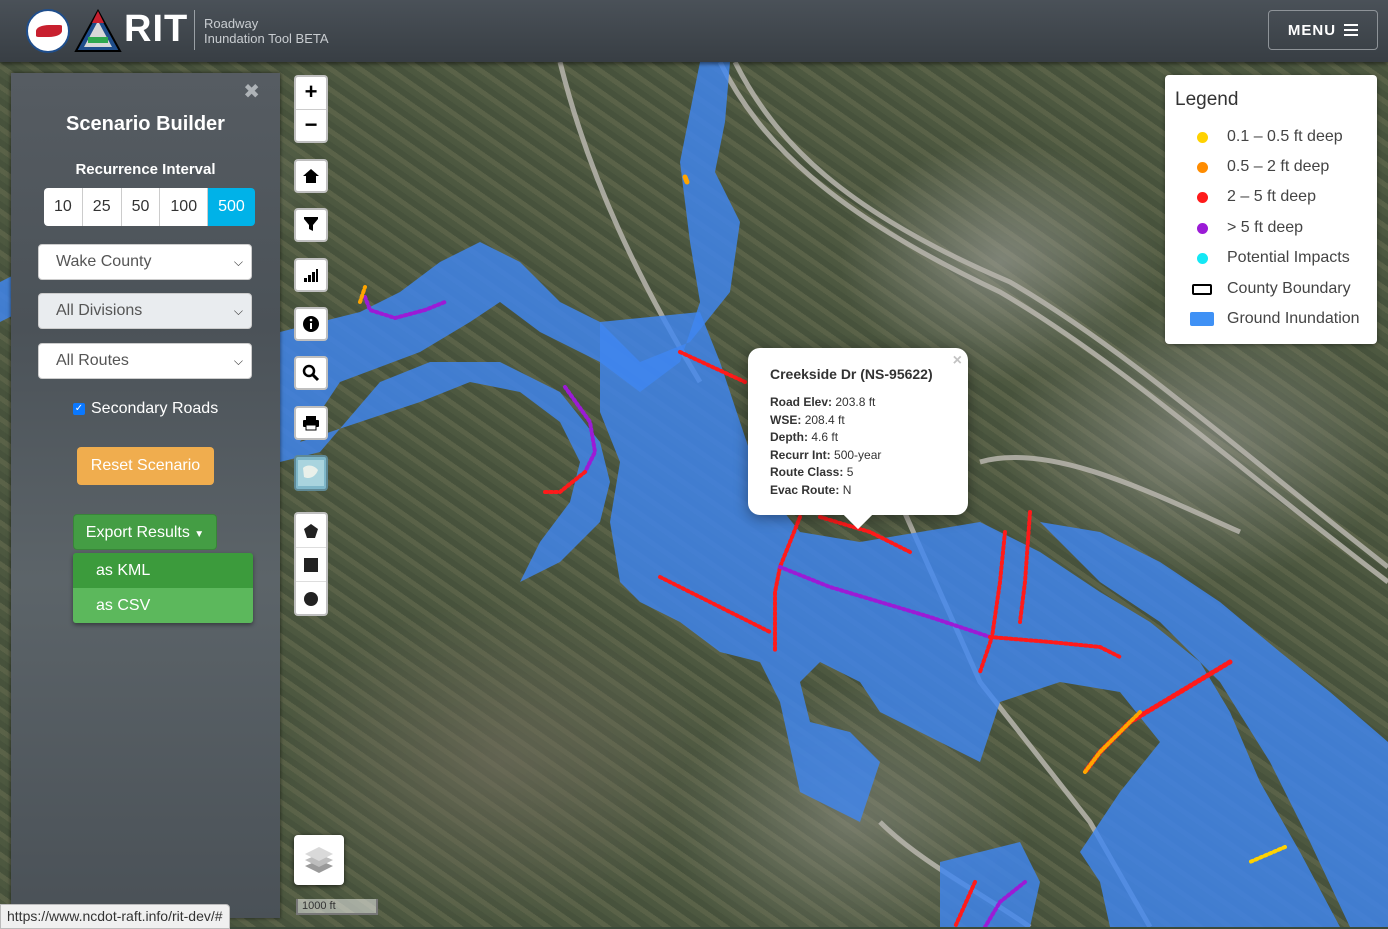 The height and width of the screenshot is (929, 1388). I want to click on export-csv-item: as CSV, so click(163, 605).